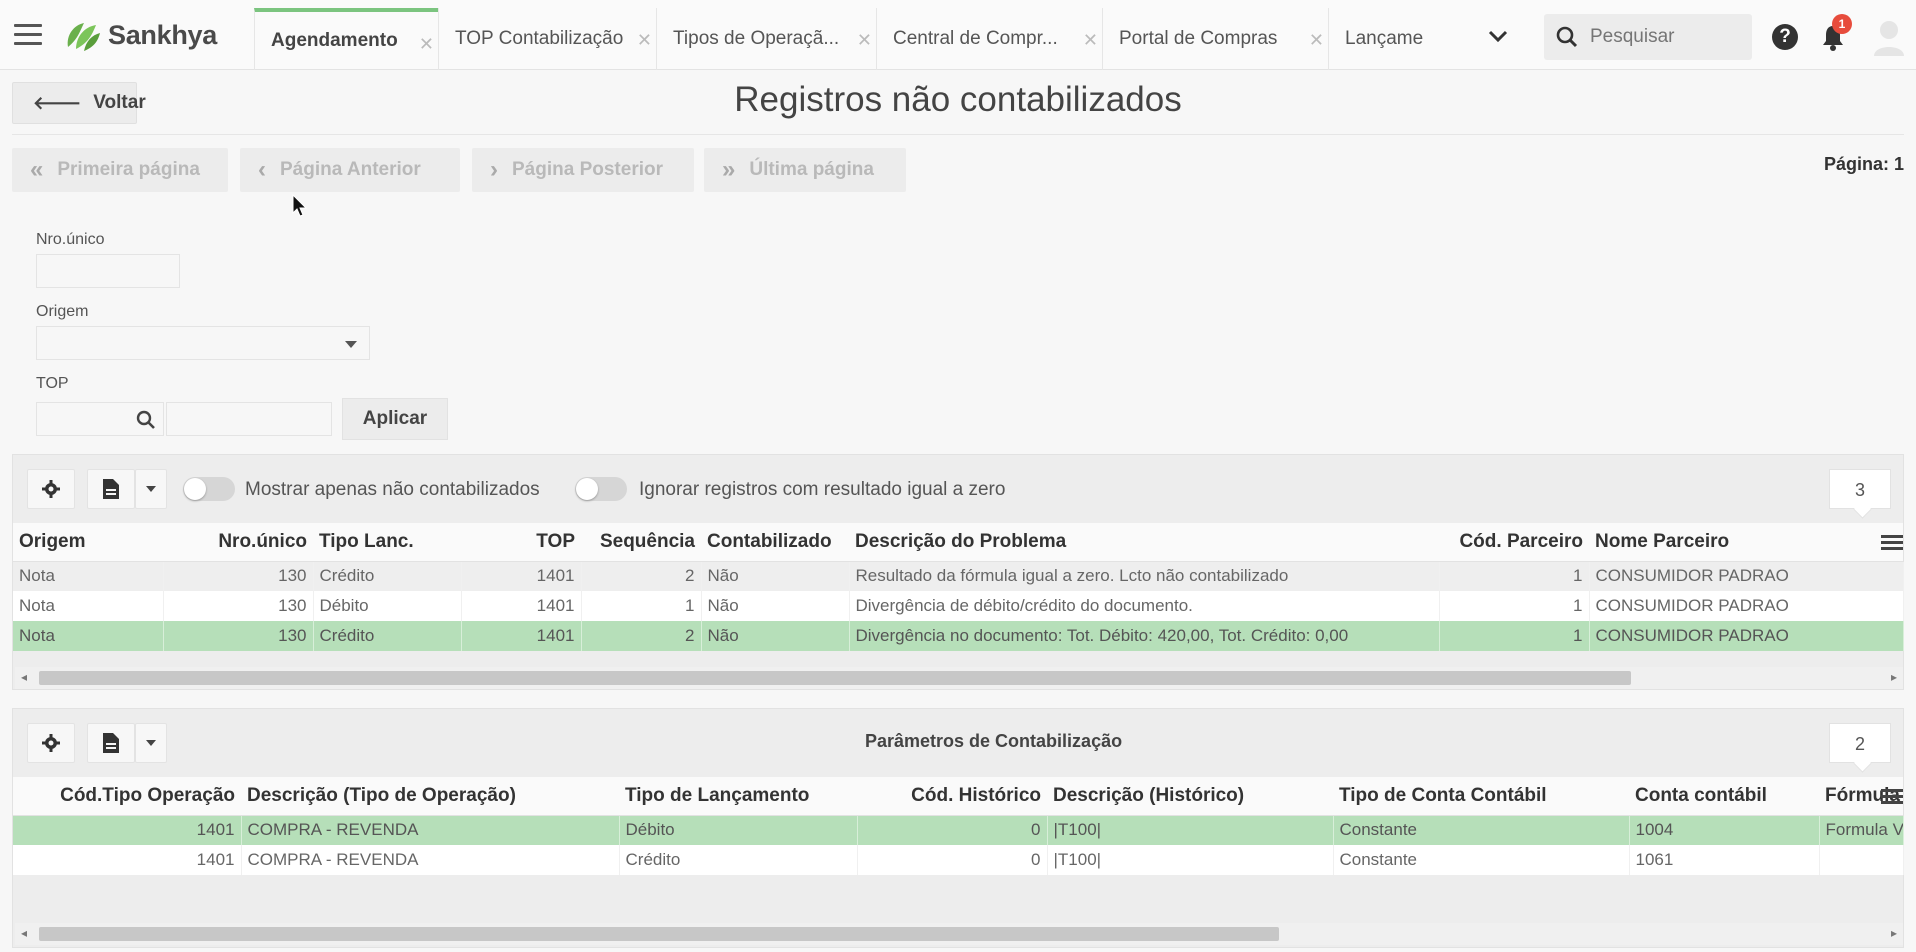 Image resolution: width=1916 pixels, height=952 pixels. I want to click on search-input, so click(1665, 37).